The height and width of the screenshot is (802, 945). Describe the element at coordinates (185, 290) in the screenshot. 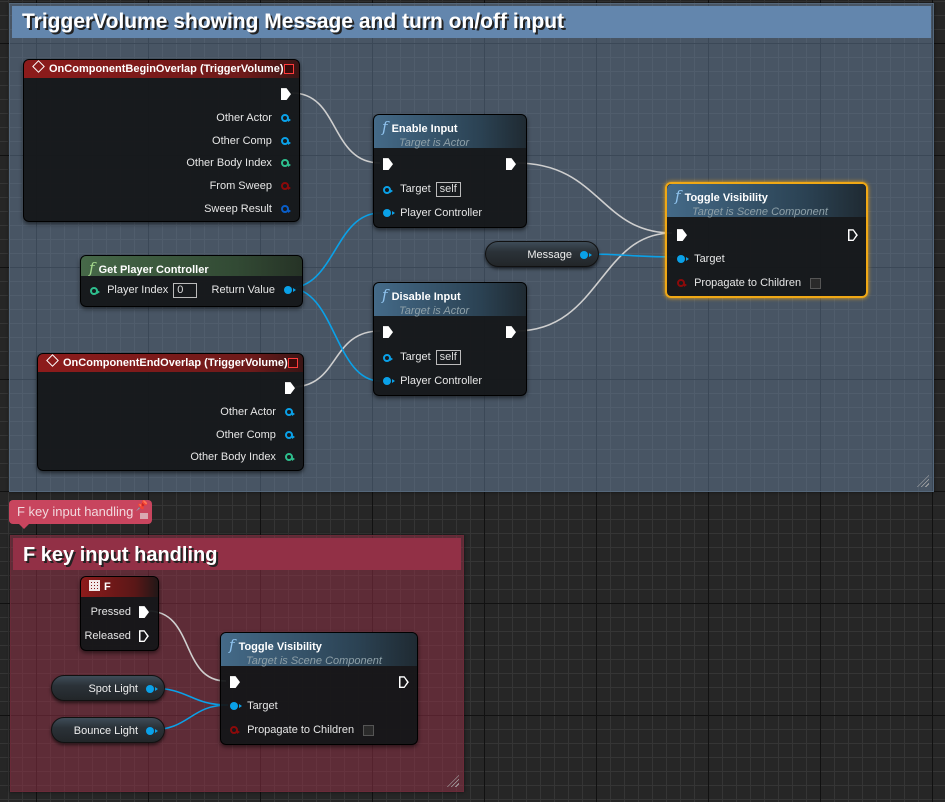

I see `player-index-input: 0` at that location.